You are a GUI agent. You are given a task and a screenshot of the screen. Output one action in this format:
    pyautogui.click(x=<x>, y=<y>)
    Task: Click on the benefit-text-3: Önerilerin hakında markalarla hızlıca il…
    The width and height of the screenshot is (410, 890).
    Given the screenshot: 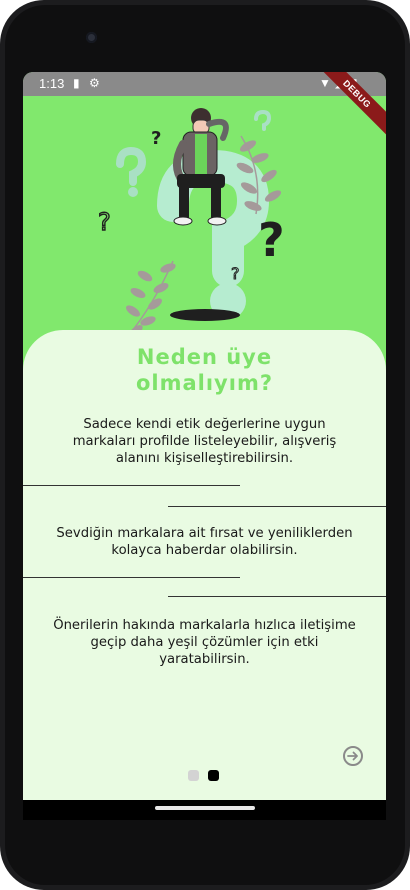 What is the action you would take?
    pyautogui.click(x=204, y=642)
    